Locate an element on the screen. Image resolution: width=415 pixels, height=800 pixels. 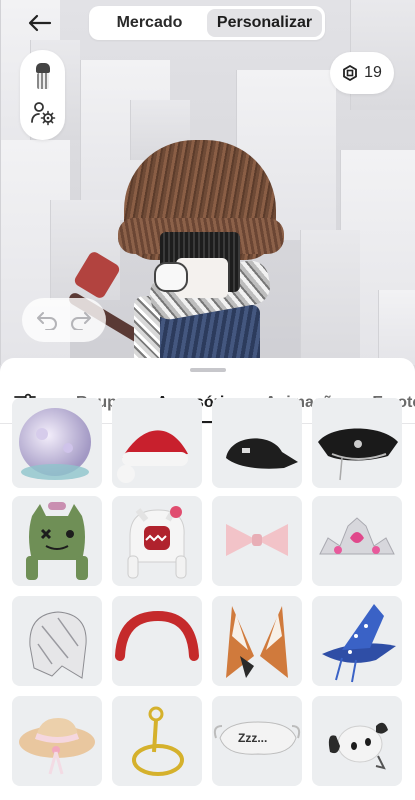
item-tile-dog-plush is located at coordinates (357, 741).